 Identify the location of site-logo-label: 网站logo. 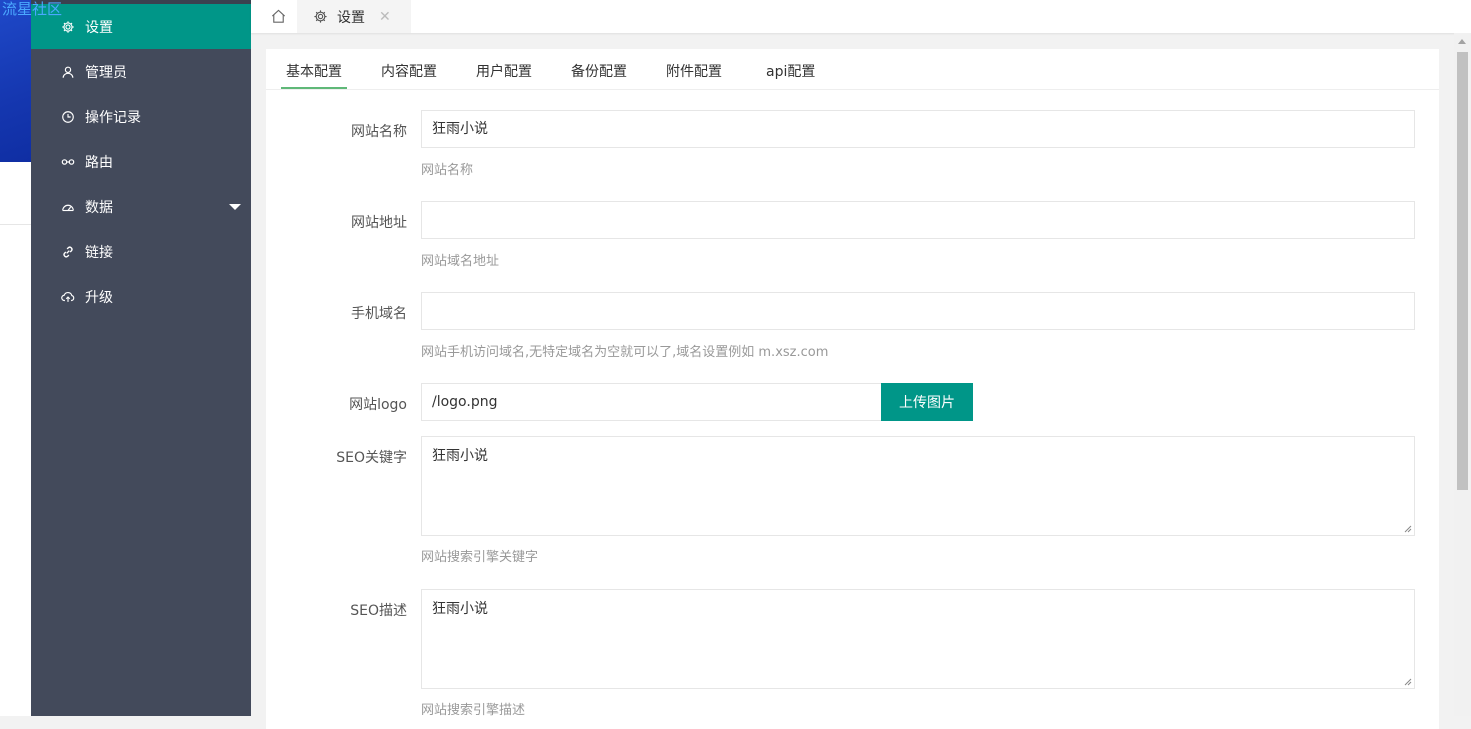
(378, 405).